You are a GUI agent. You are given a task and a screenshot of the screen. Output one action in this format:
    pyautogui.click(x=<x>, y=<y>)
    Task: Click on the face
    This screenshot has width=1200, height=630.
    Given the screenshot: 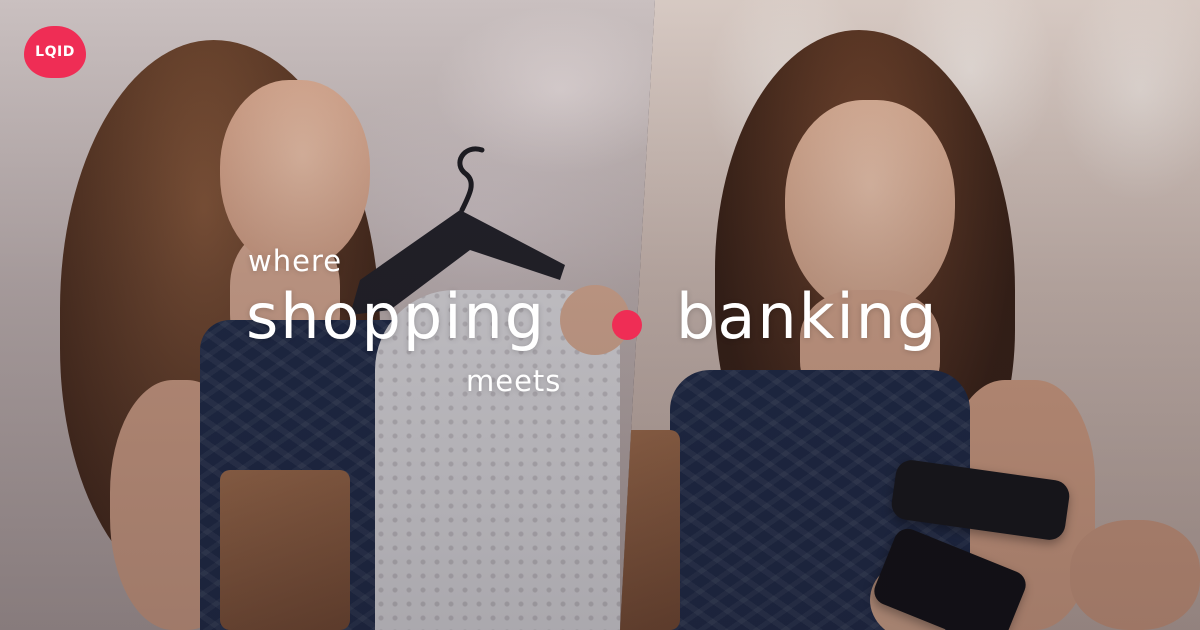 What is the action you would take?
    pyautogui.click(x=870, y=207)
    